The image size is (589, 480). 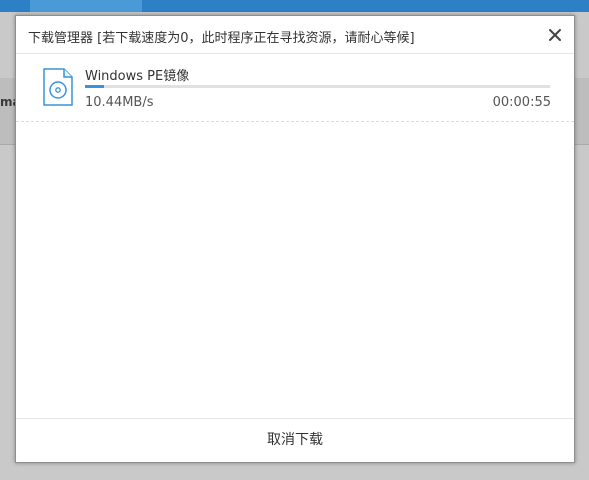 I want to click on close-icon, so click(x=555, y=35).